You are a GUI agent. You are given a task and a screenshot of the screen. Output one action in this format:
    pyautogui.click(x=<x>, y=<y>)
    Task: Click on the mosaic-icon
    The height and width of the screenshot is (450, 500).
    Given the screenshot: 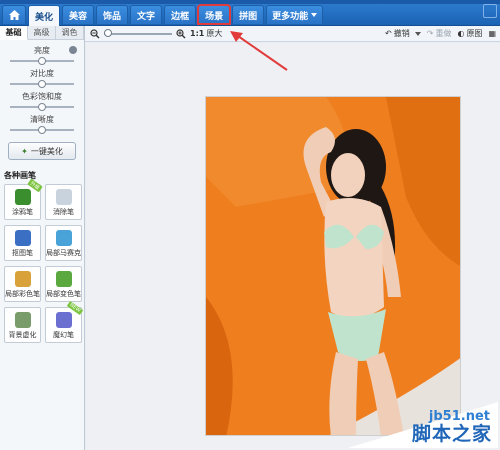 What is the action you would take?
    pyautogui.click(x=64, y=238)
    